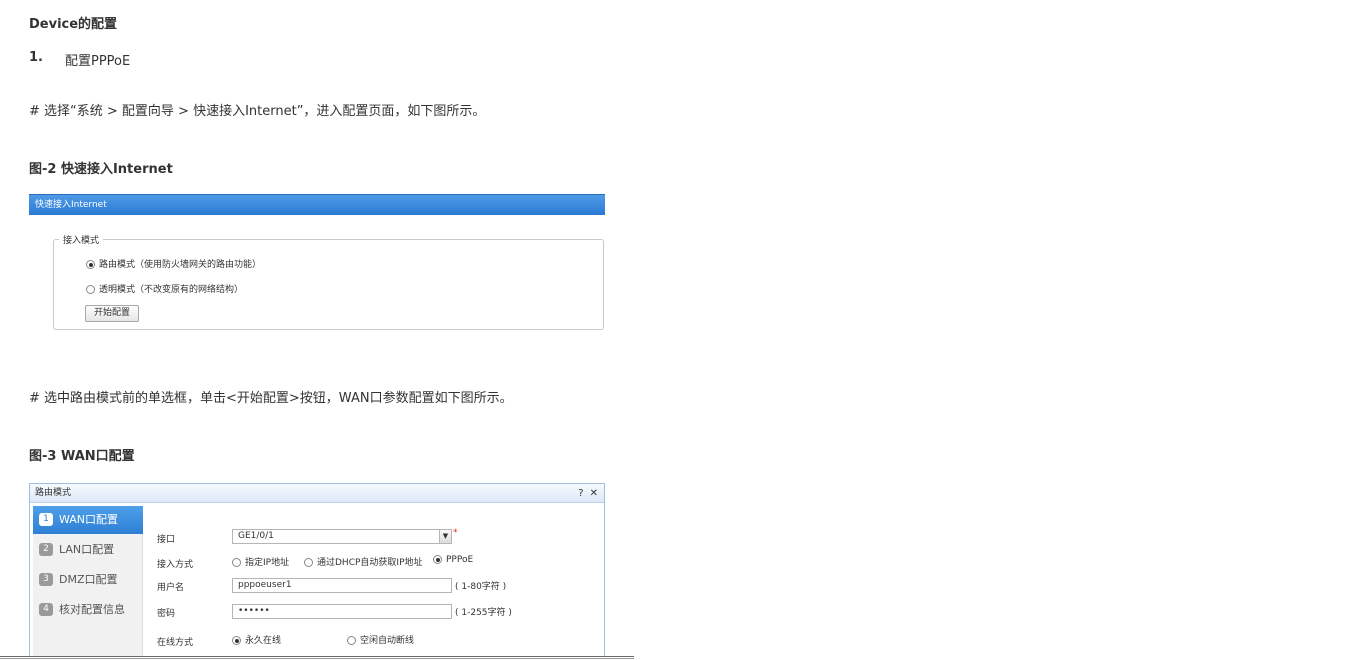 This screenshot has height=660, width=1358. I want to click on step-number-badge: 2, so click(46, 549).